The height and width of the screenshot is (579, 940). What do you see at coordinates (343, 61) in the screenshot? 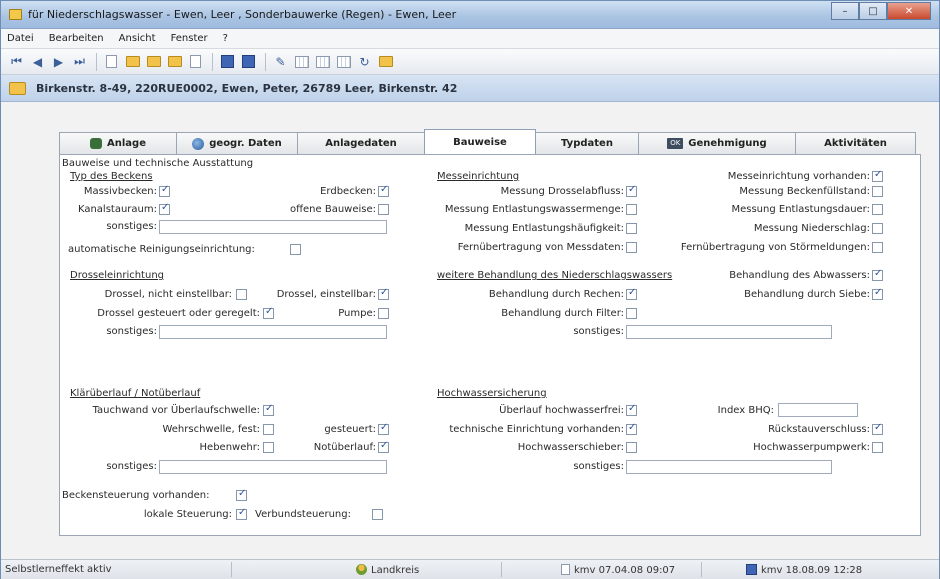
I see `form-icon` at bounding box center [343, 61].